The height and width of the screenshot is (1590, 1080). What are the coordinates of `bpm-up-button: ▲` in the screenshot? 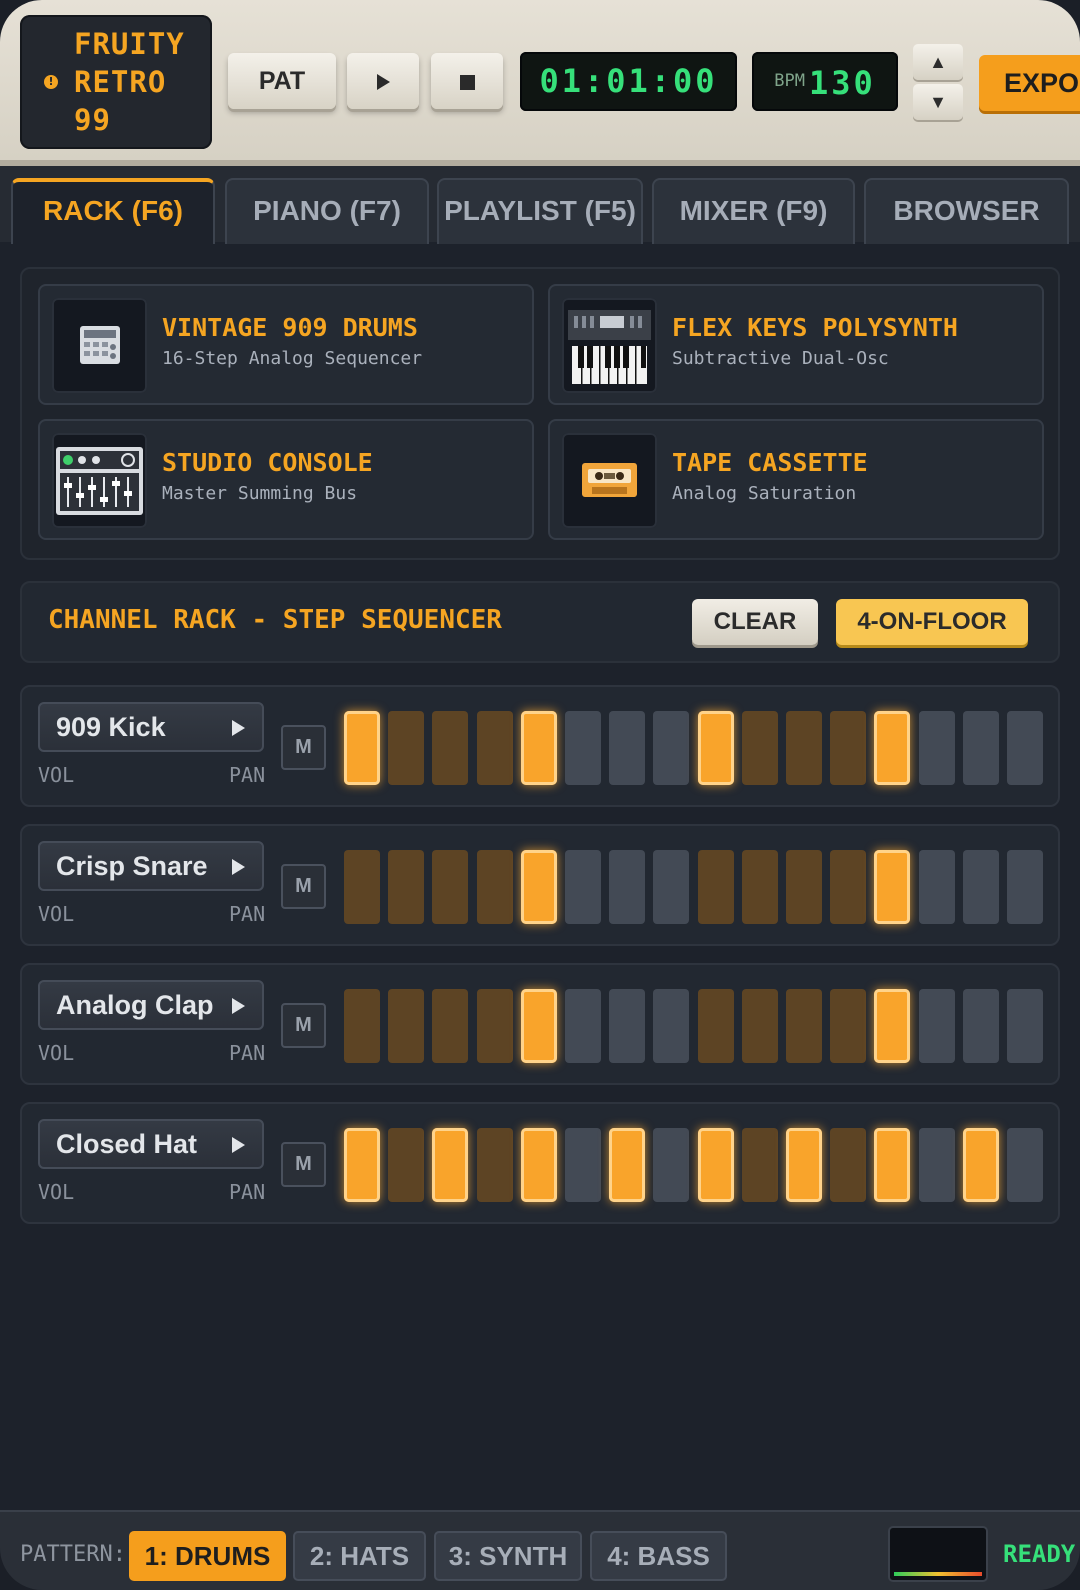 It's located at (938, 62).